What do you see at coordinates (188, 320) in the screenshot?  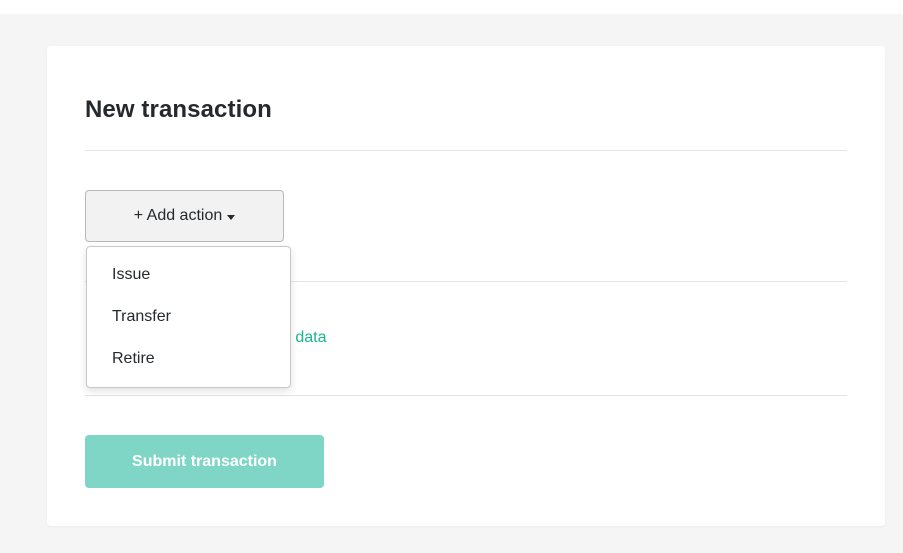 I see `menu-item-transfer: Transfer` at bounding box center [188, 320].